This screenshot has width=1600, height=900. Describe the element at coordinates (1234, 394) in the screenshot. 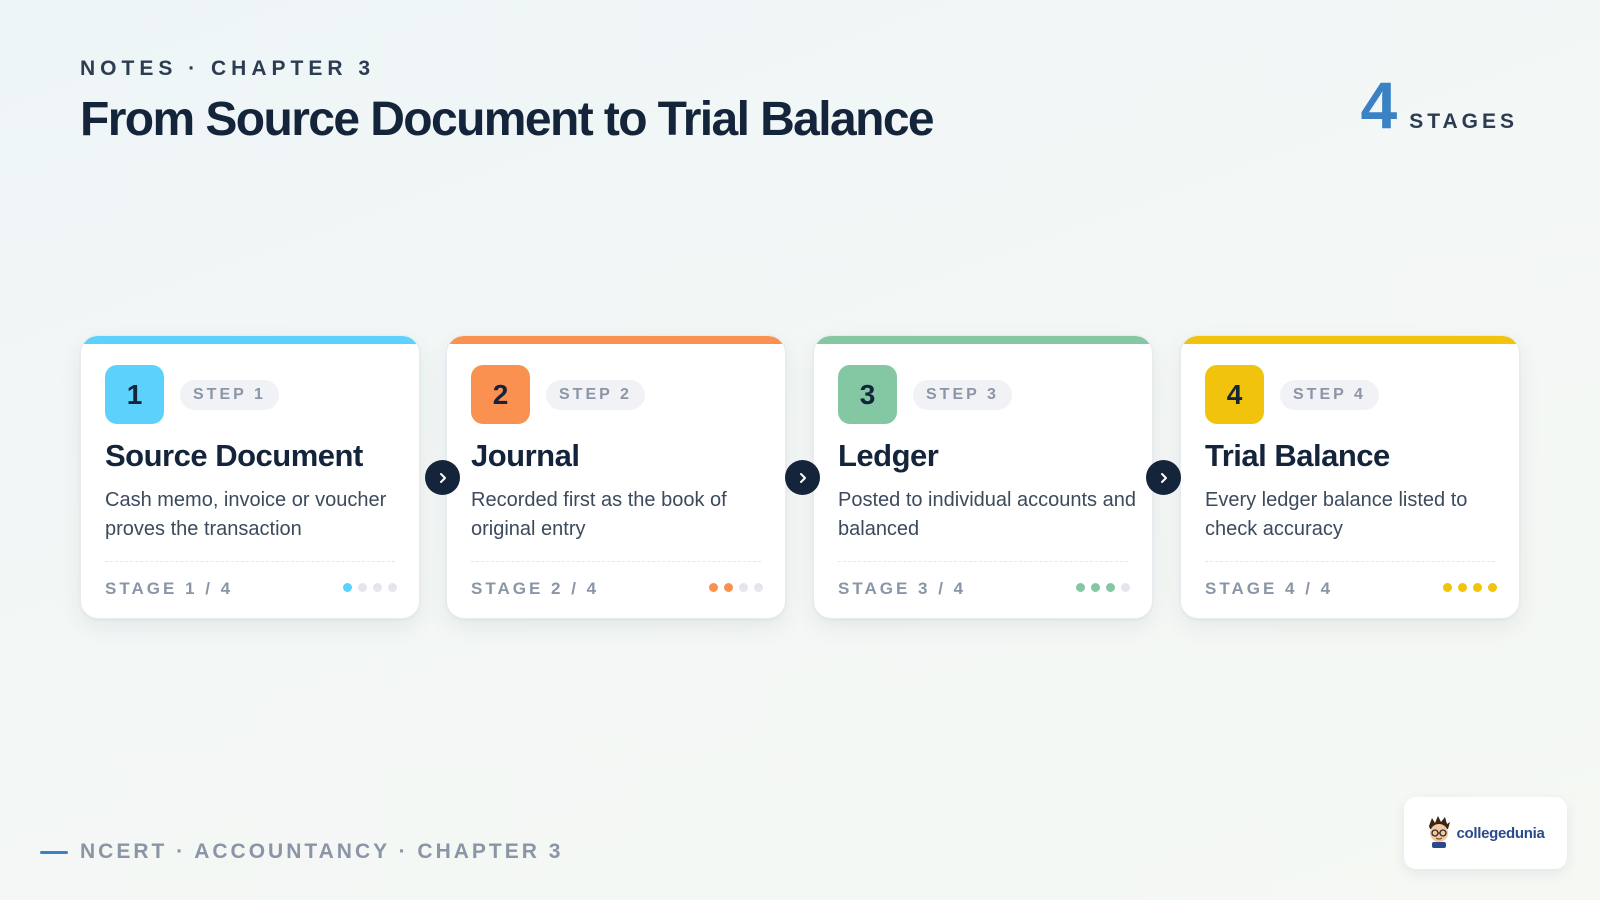

I see `step-number-badge: 4` at that location.